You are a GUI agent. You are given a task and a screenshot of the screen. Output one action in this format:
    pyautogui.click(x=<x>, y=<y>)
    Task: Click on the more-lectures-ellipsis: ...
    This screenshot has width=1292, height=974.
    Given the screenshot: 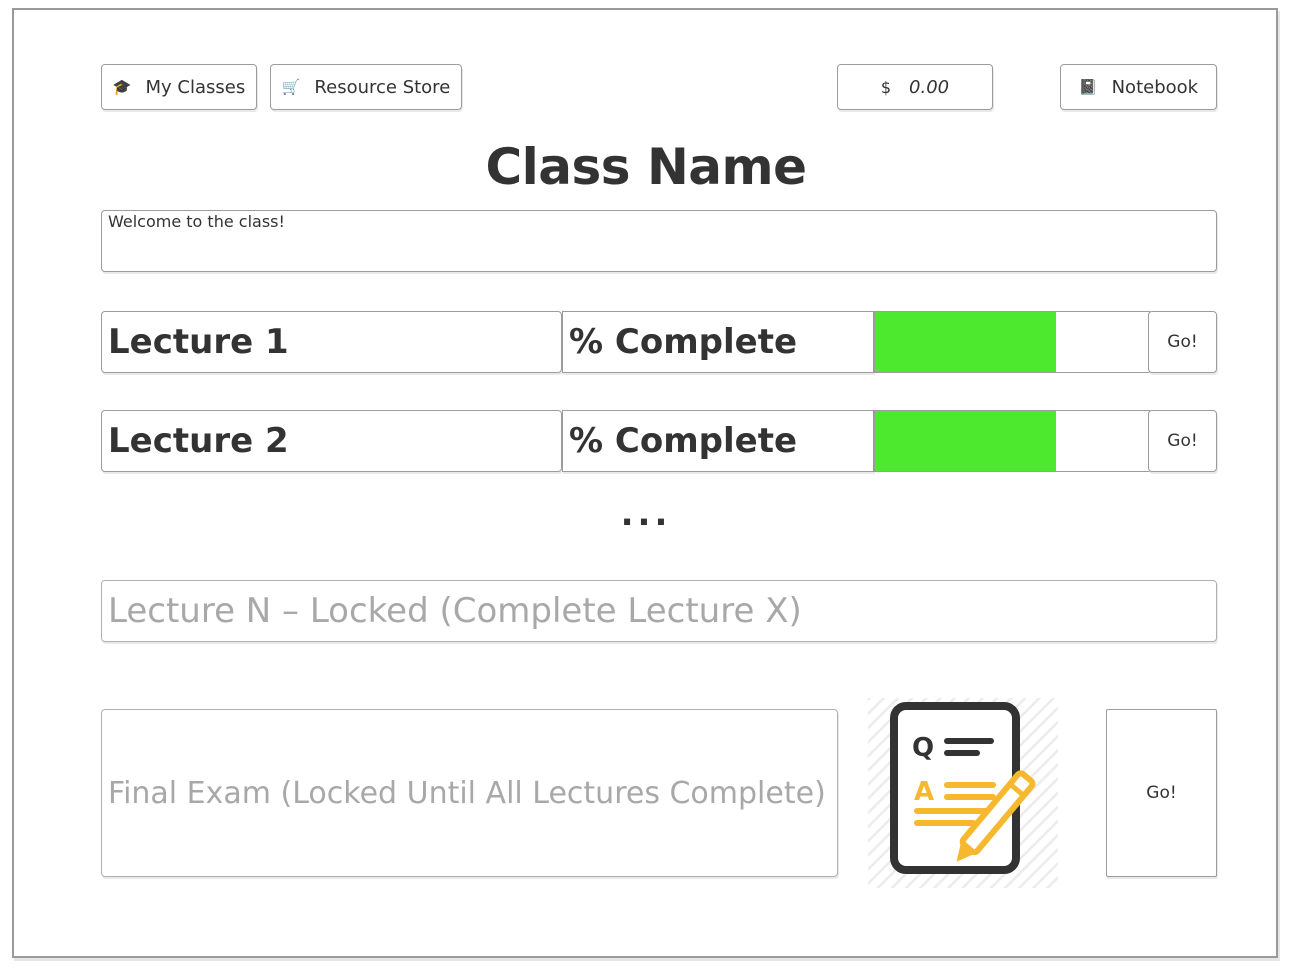 What is the action you would take?
    pyautogui.click(x=646, y=514)
    